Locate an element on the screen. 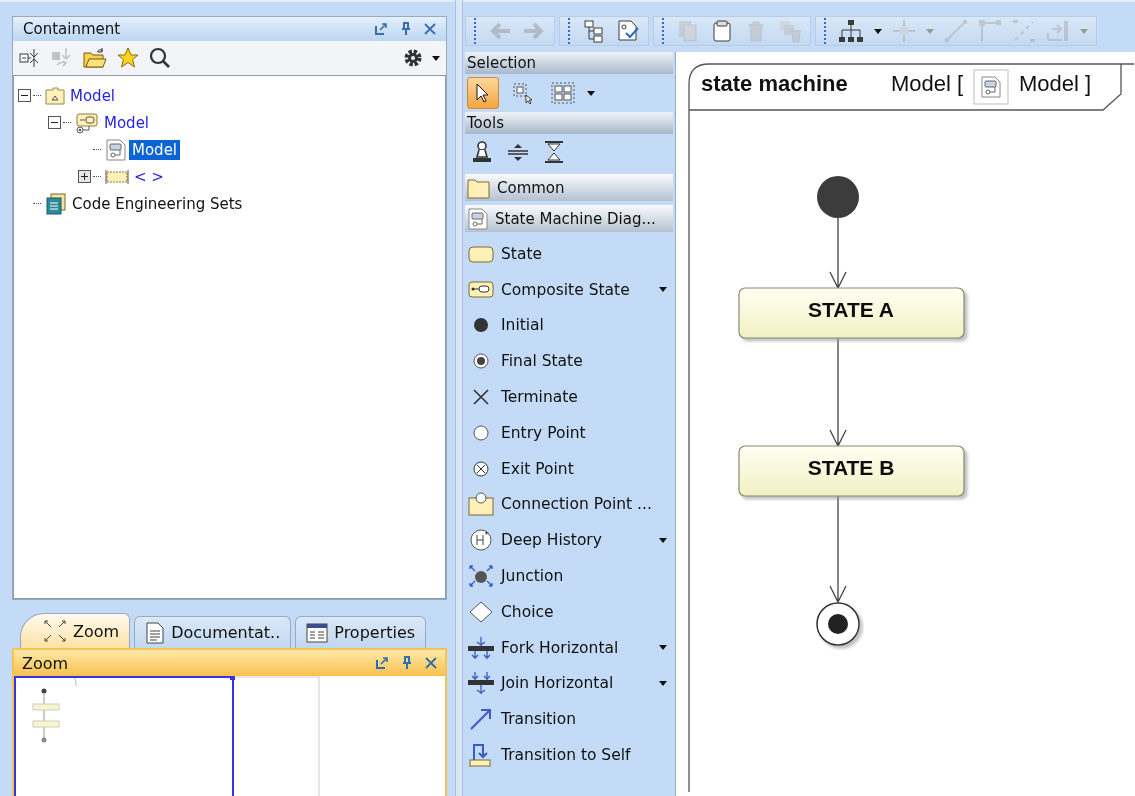 Image resolution: width=1135 pixels, height=796 pixels. split-icon is located at coordinates (904, 31).